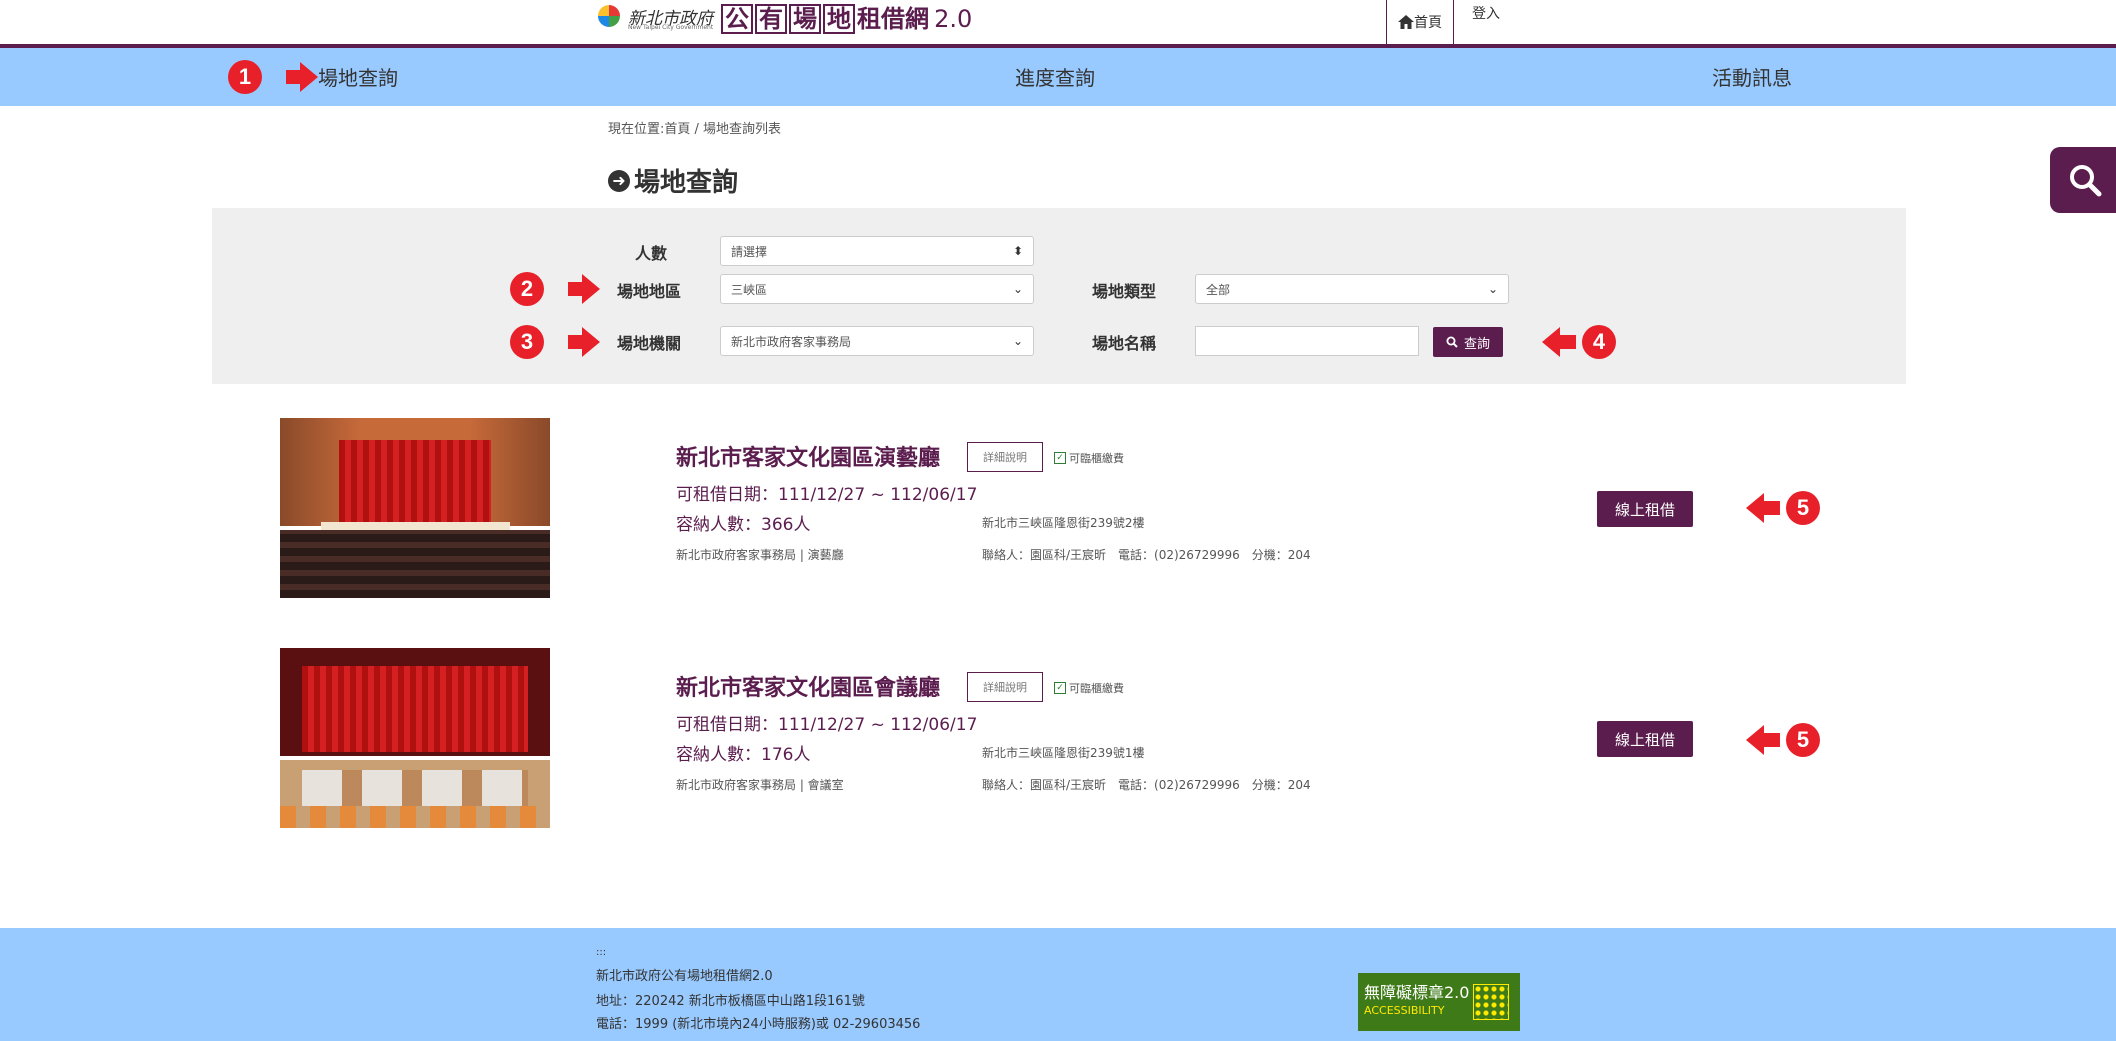 The image size is (2116, 1041). What do you see at coordinates (649, 291) in the screenshot?
I see `area-label: 場地地區` at bounding box center [649, 291].